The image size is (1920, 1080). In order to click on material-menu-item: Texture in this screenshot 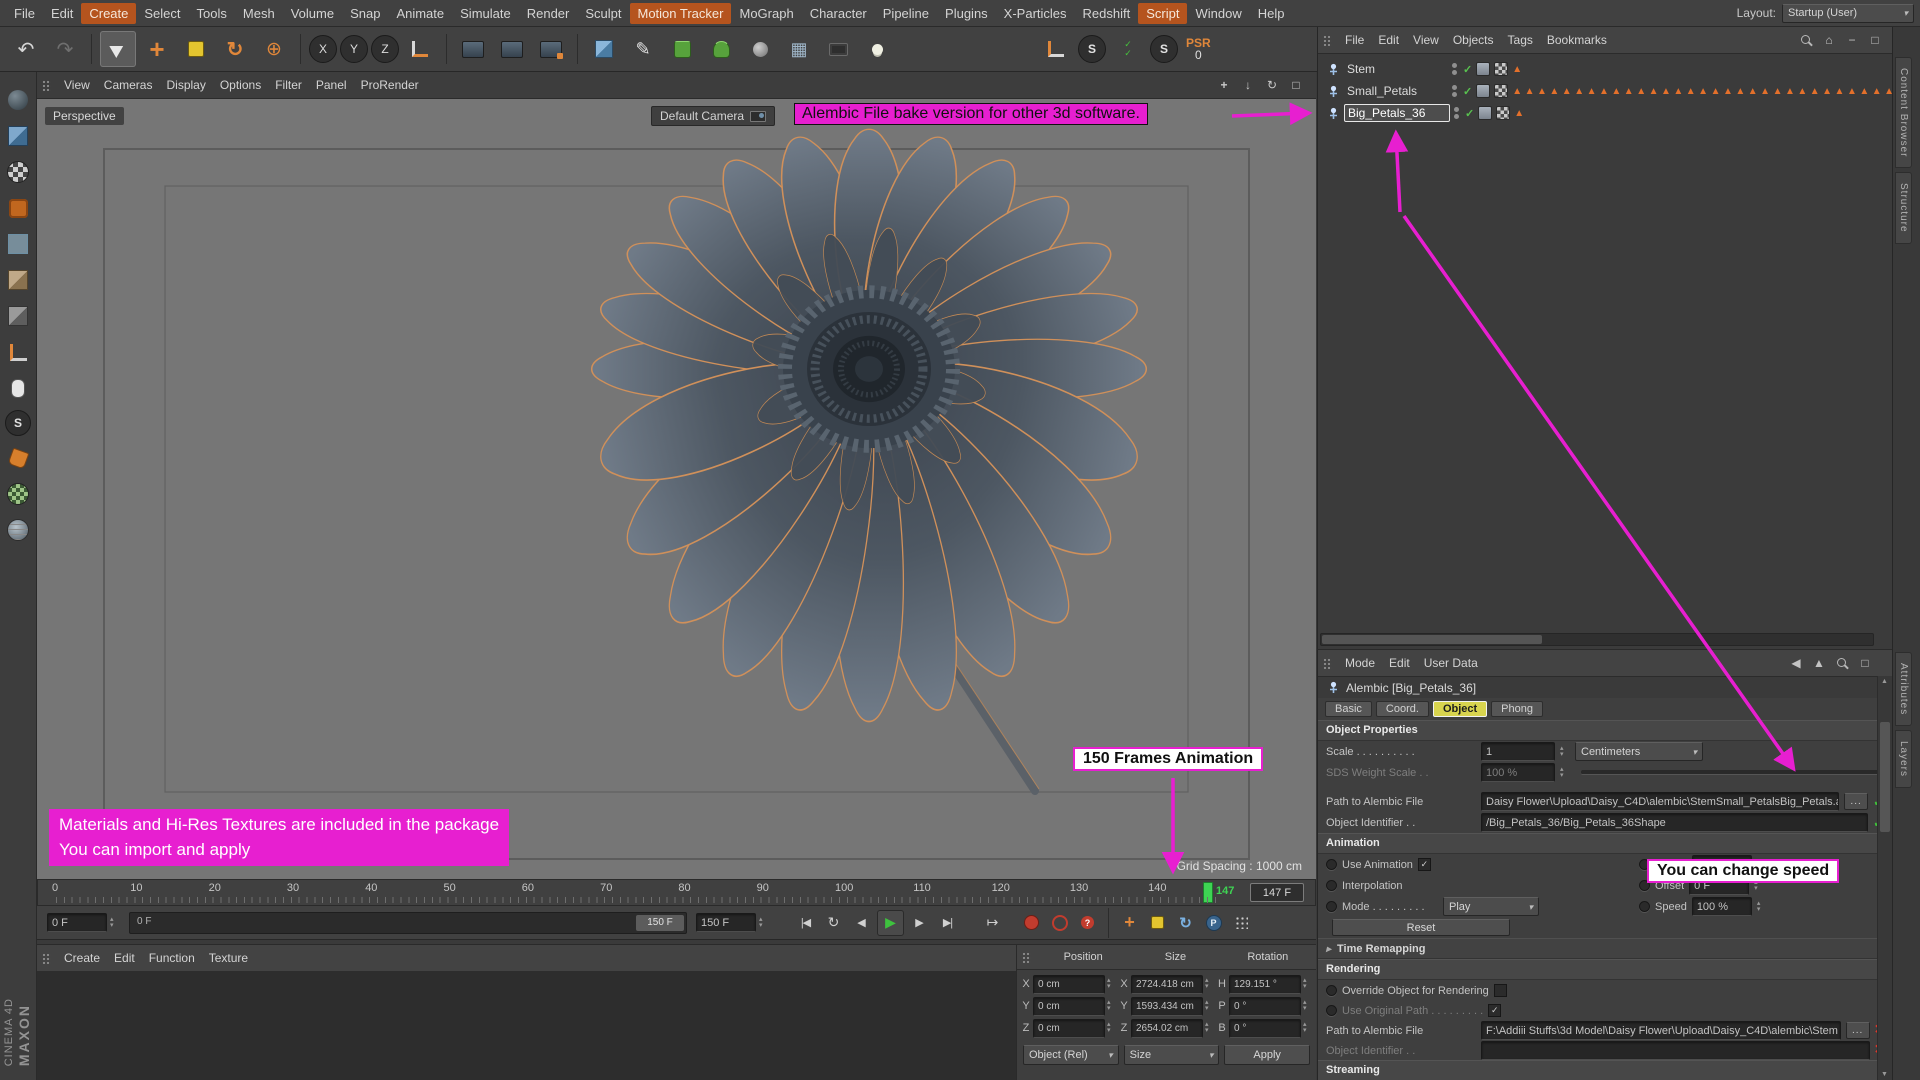, I will do `click(228, 958)`.